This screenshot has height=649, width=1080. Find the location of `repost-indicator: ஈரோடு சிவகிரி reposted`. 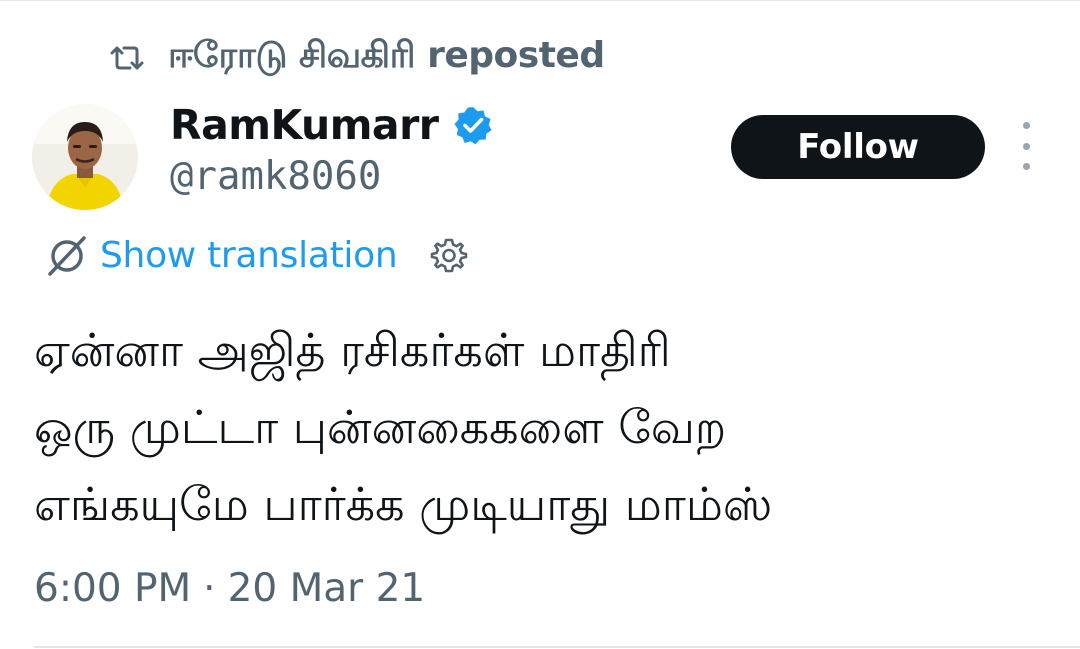

repost-indicator: ஈரோடு சிவகிரி reposted is located at coordinates (357, 58).